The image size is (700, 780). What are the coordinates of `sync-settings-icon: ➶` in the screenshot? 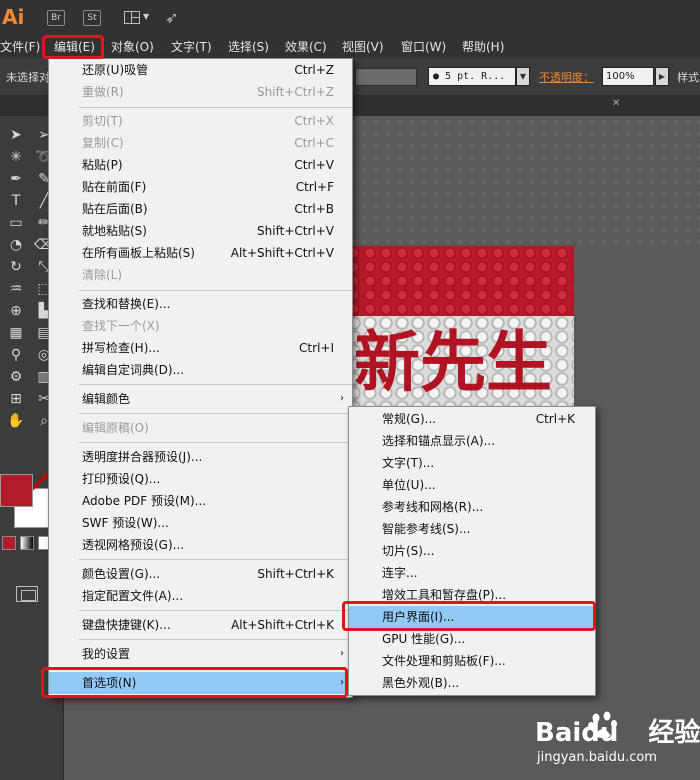 It's located at (171, 17).